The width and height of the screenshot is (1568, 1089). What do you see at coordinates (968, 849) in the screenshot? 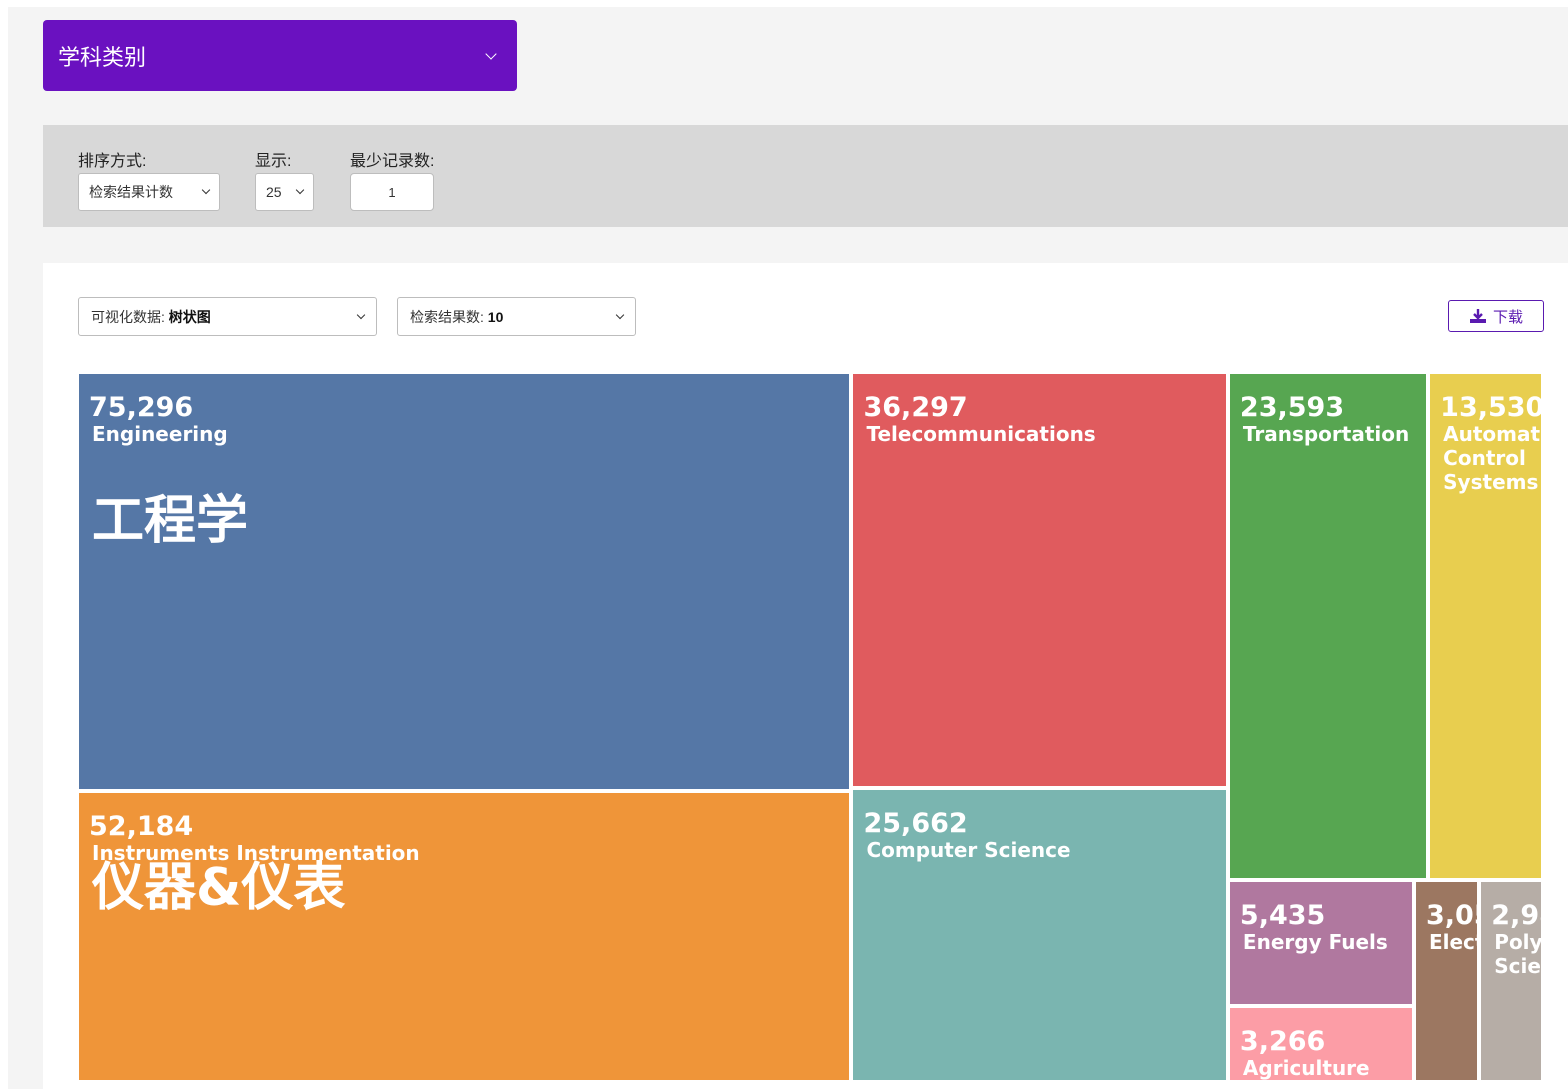
I see `treemap-label-computer-science: Computer Science` at bounding box center [968, 849].